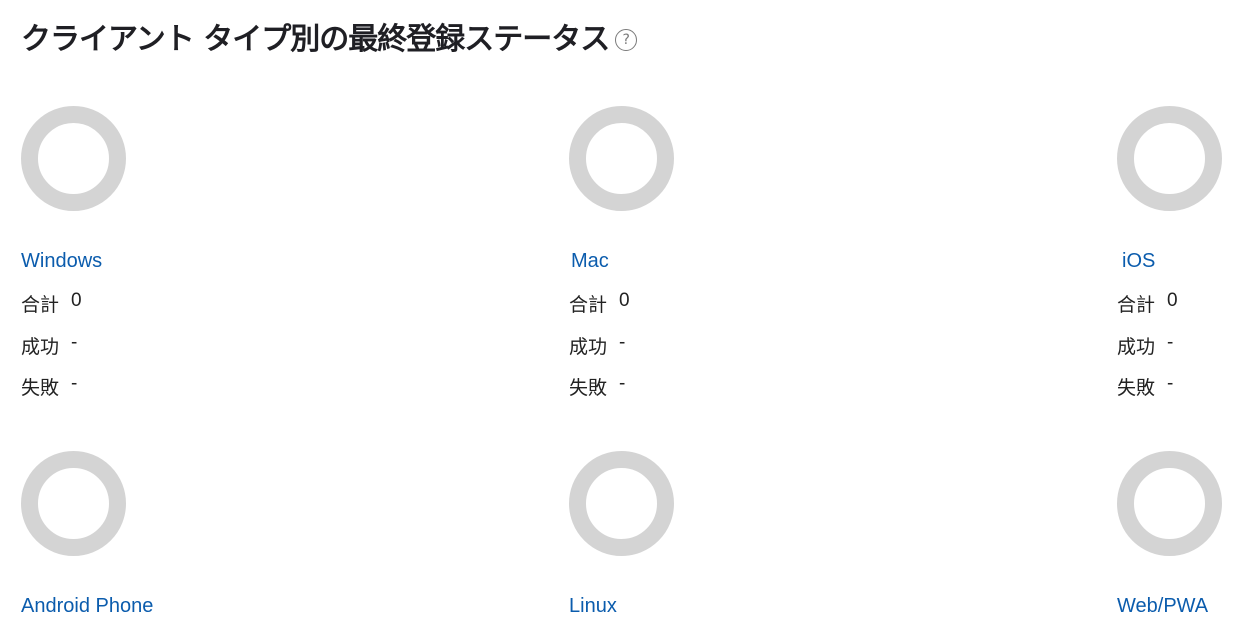 This screenshot has height=626, width=1242. I want to click on client-link-ios: iOS, so click(1138, 261).